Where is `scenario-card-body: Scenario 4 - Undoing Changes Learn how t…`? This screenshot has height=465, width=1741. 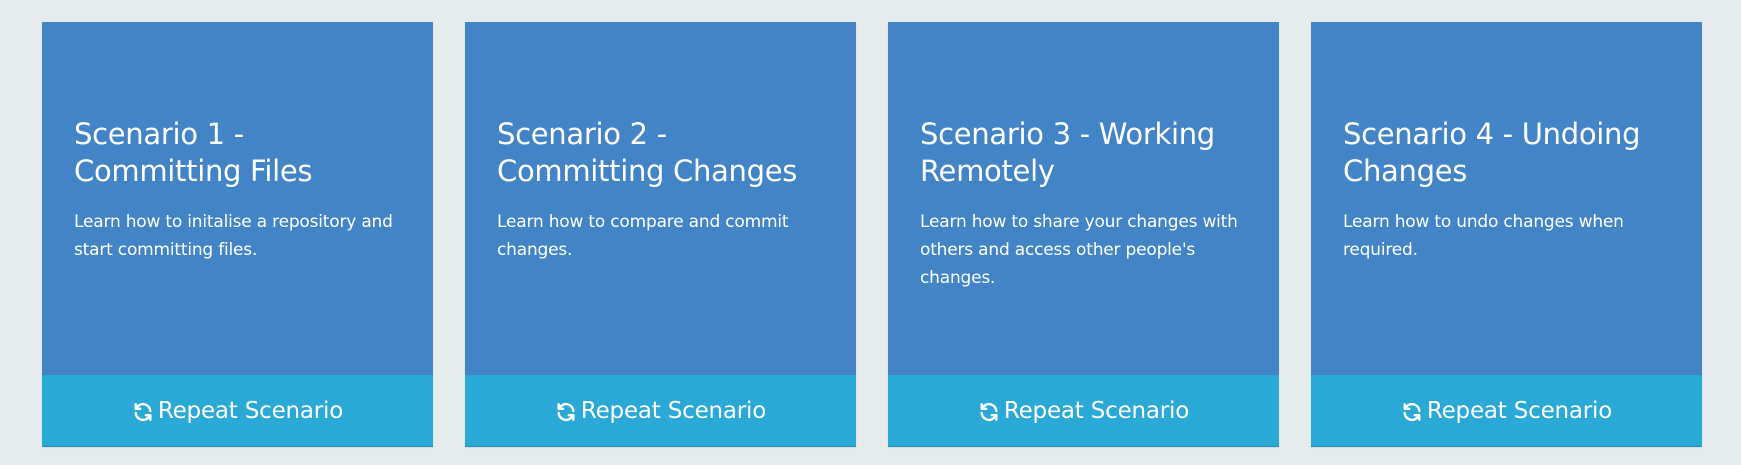 scenario-card-body: Scenario 4 - Undoing Changes Learn how t… is located at coordinates (1508, 190).